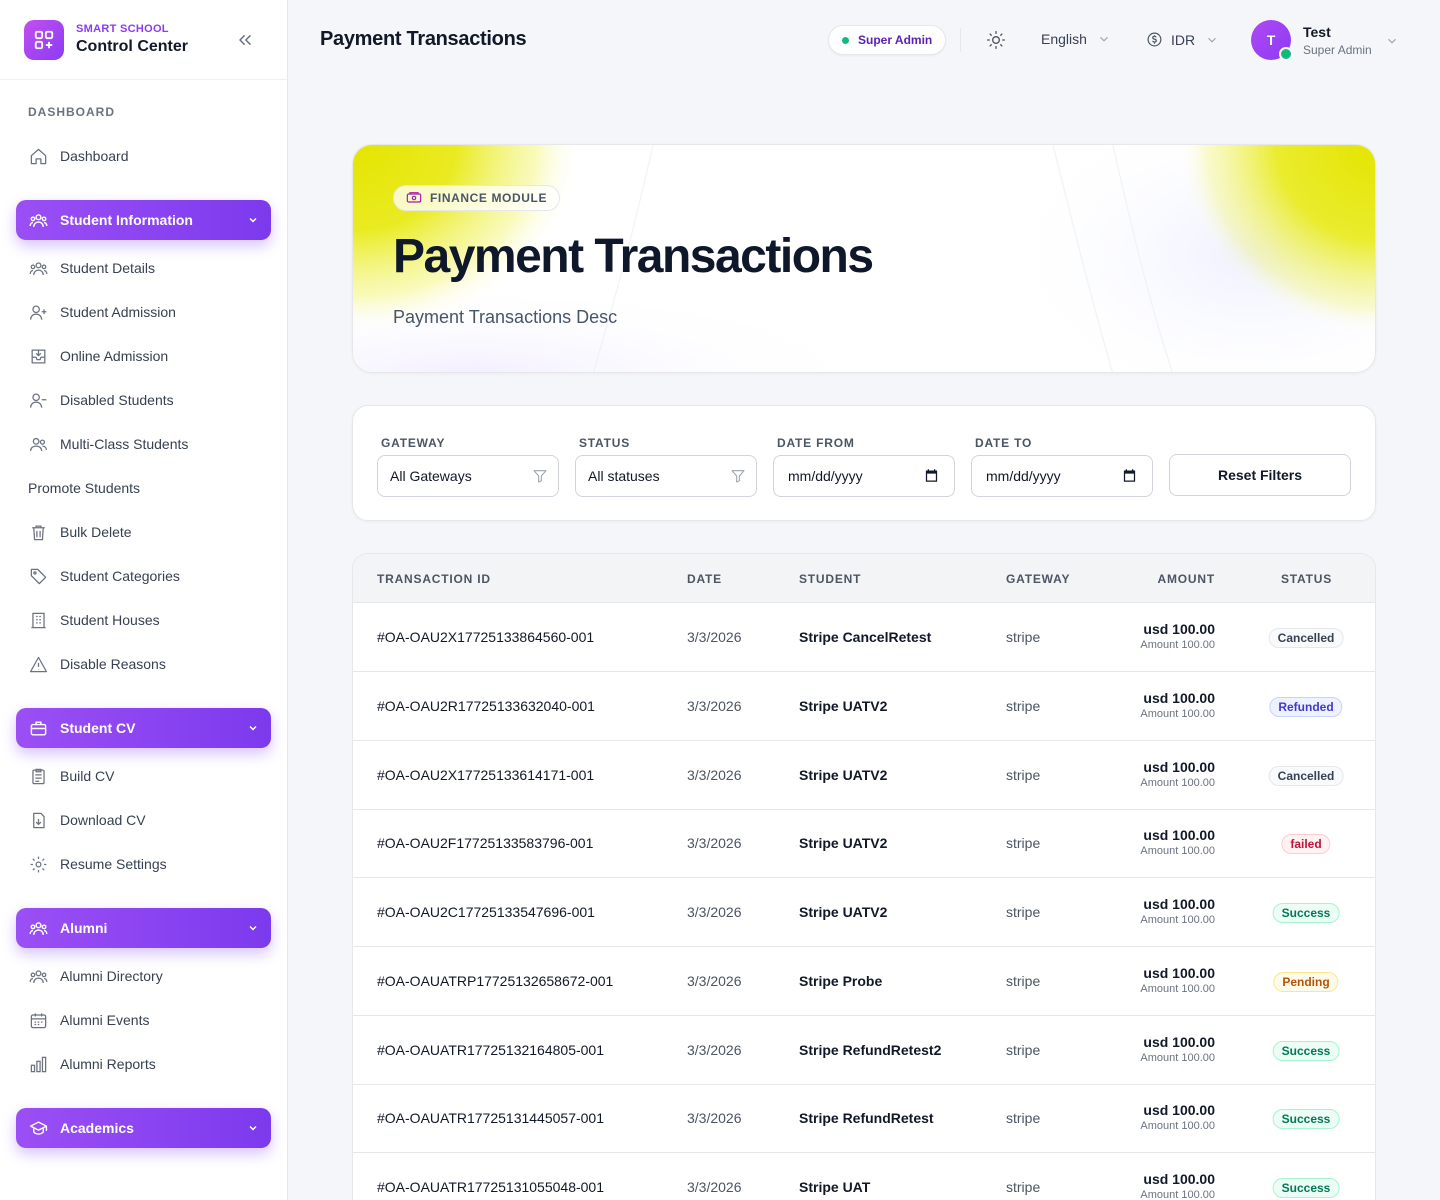 This screenshot has width=1440, height=1200. I want to click on sidebar-item-student-categories: Student Categories, so click(104, 576).